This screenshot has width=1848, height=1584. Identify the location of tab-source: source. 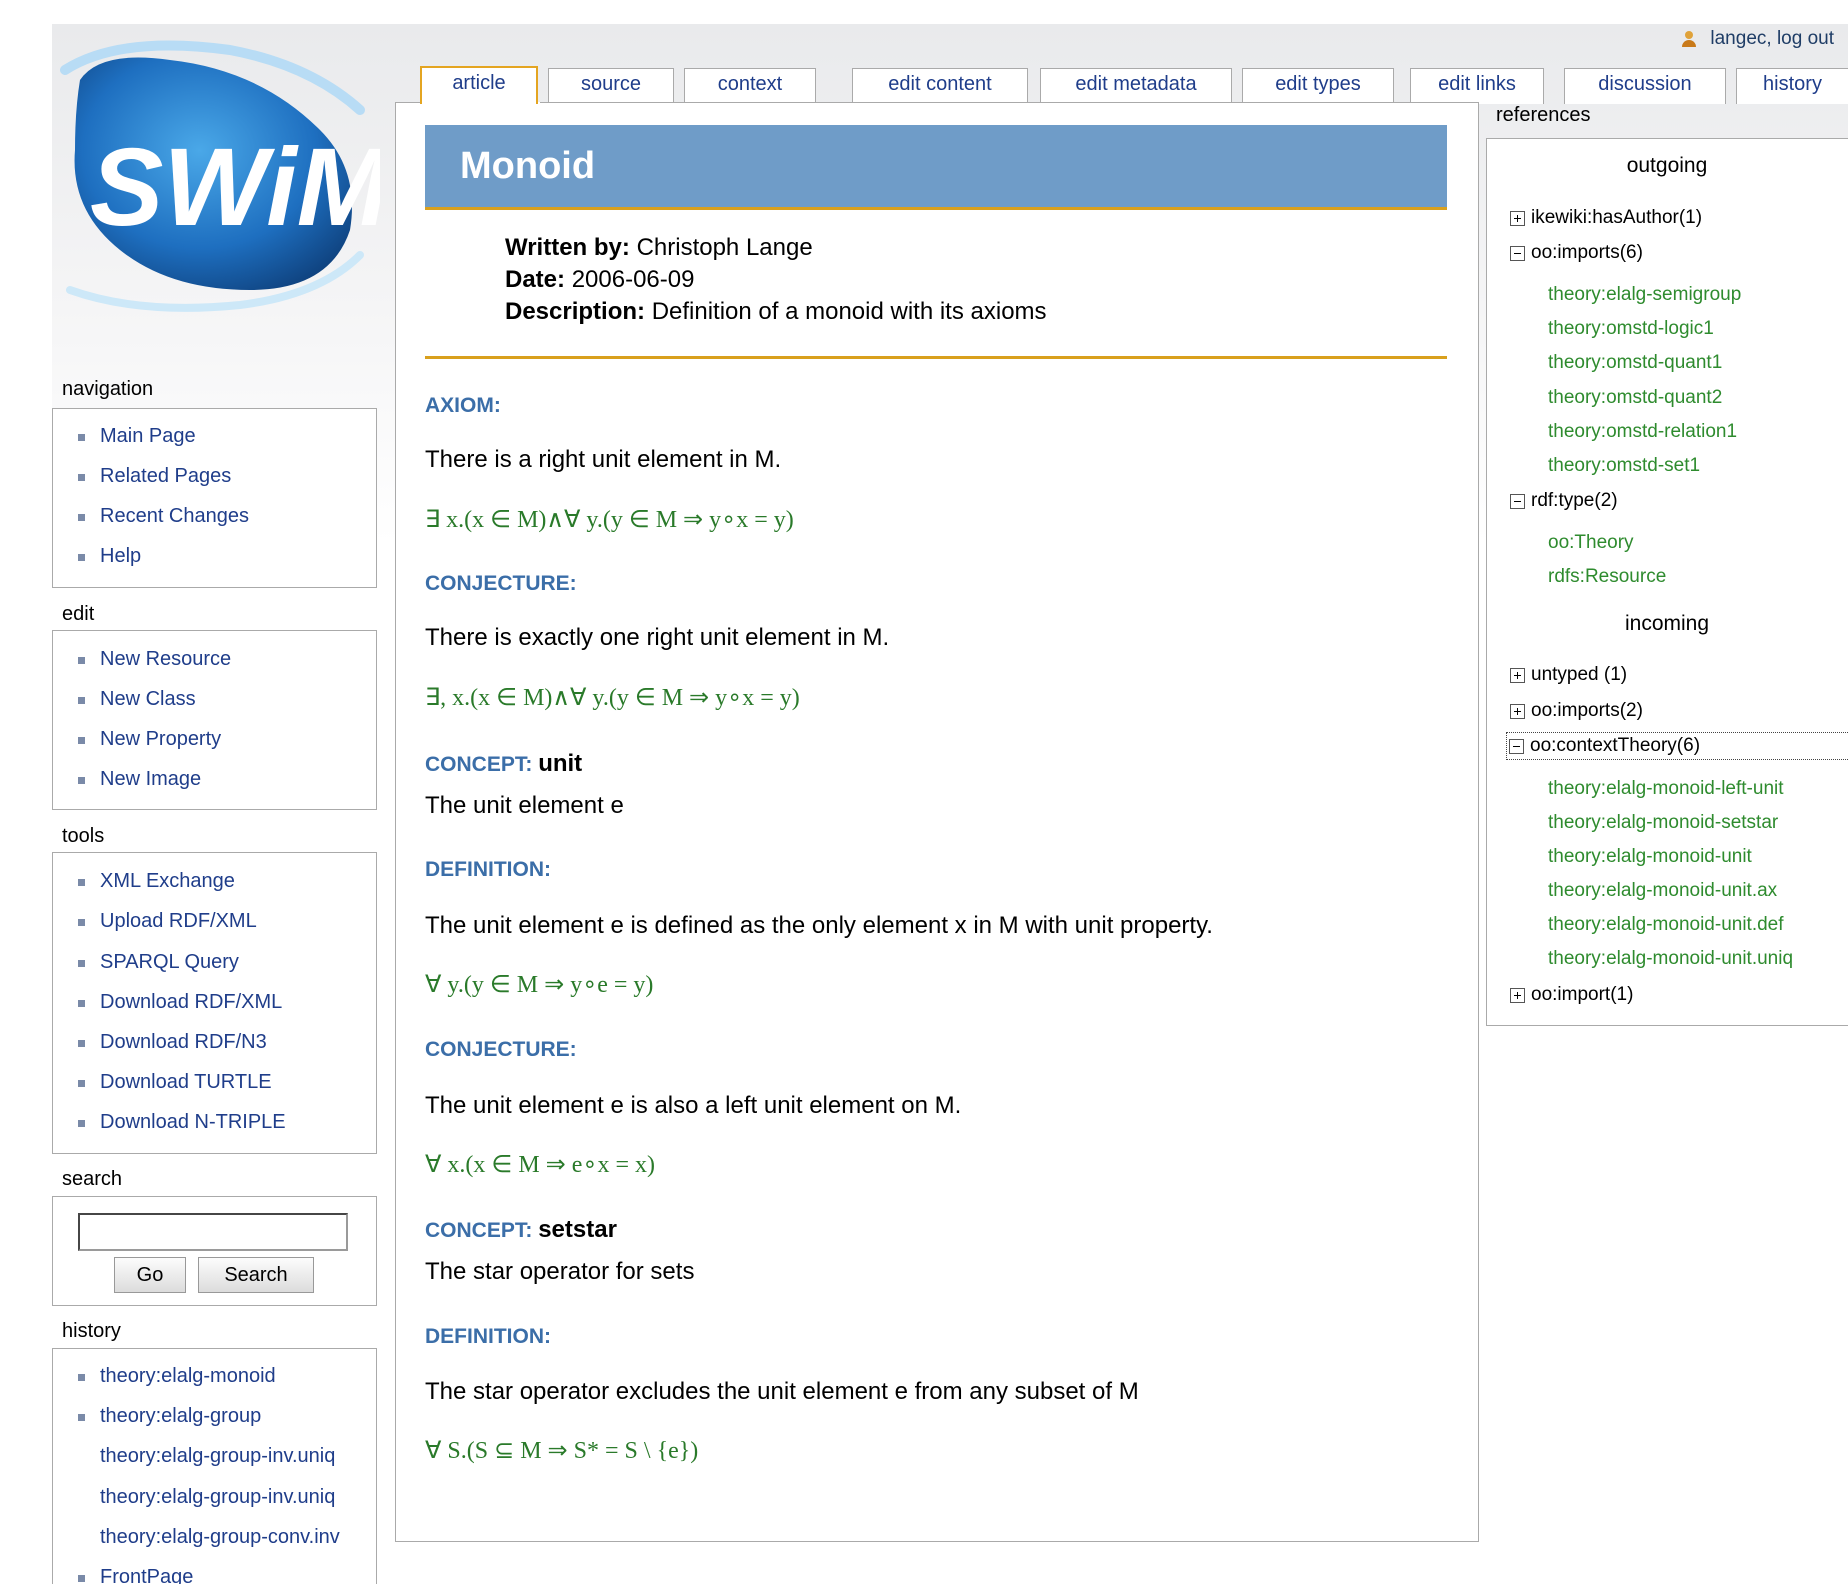
(611, 86).